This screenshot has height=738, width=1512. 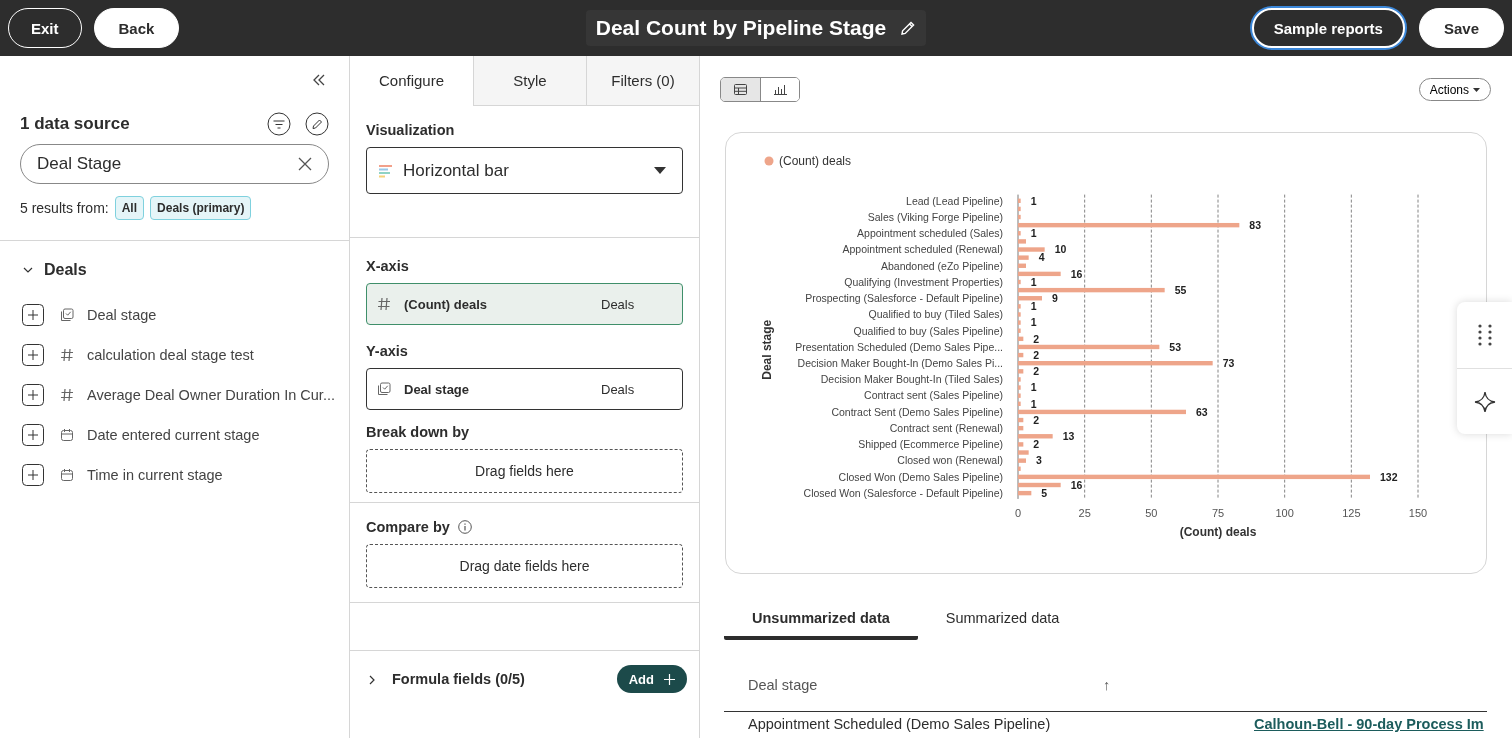 What do you see at coordinates (155, 475) in the screenshot?
I see `field-name: Time in current stage` at bounding box center [155, 475].